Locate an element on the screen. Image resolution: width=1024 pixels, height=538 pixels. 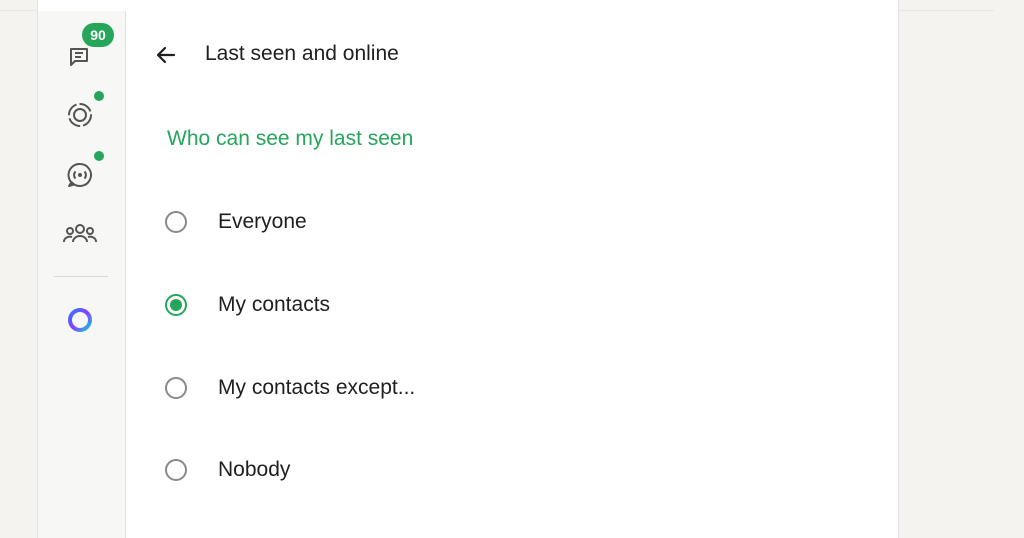
meta-ai-icon is located at coordinates (80, 320).